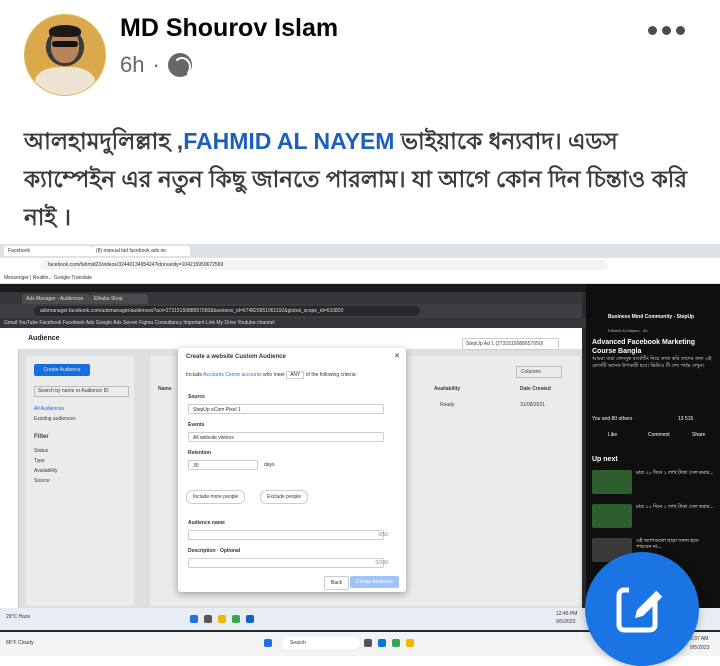  Describe the element at coordinates (360, 251) in the screenshot. I see `outer-tab-strip: Facebook (8) manual bid facebook ads on` at that location.